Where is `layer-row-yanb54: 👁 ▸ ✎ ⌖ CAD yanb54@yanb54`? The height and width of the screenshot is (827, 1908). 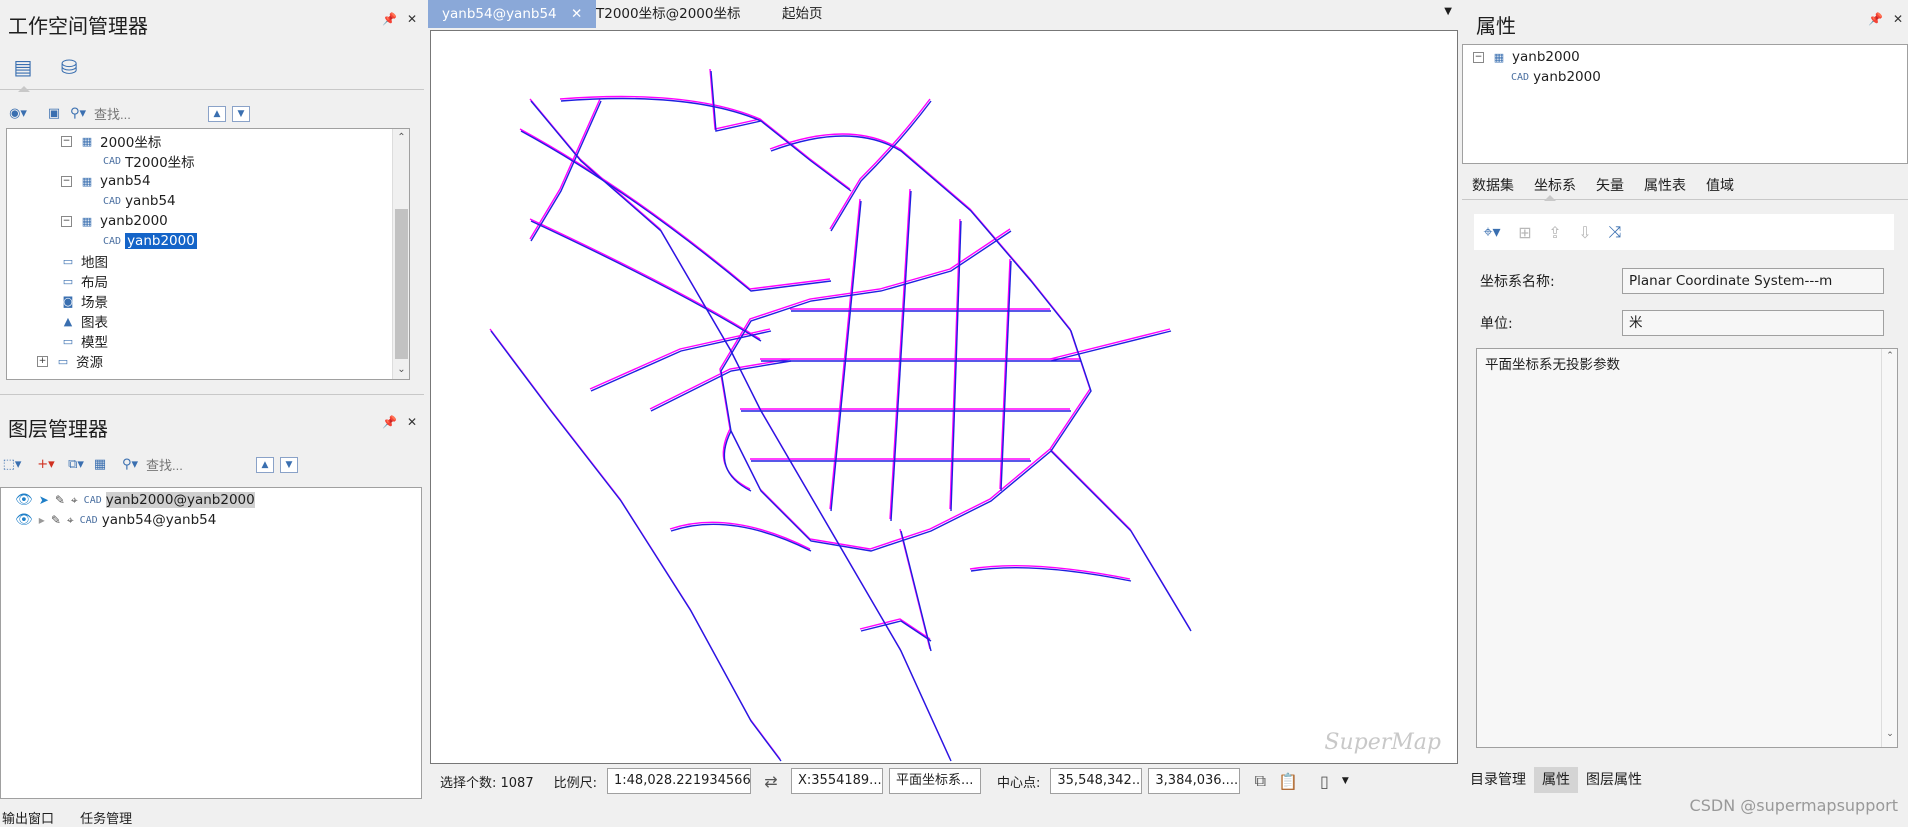 layer-row-yanb54: 👁 ▸ ✎ ⌖ CAD yanb54@yanb54 is located at coordinates (115, 520).